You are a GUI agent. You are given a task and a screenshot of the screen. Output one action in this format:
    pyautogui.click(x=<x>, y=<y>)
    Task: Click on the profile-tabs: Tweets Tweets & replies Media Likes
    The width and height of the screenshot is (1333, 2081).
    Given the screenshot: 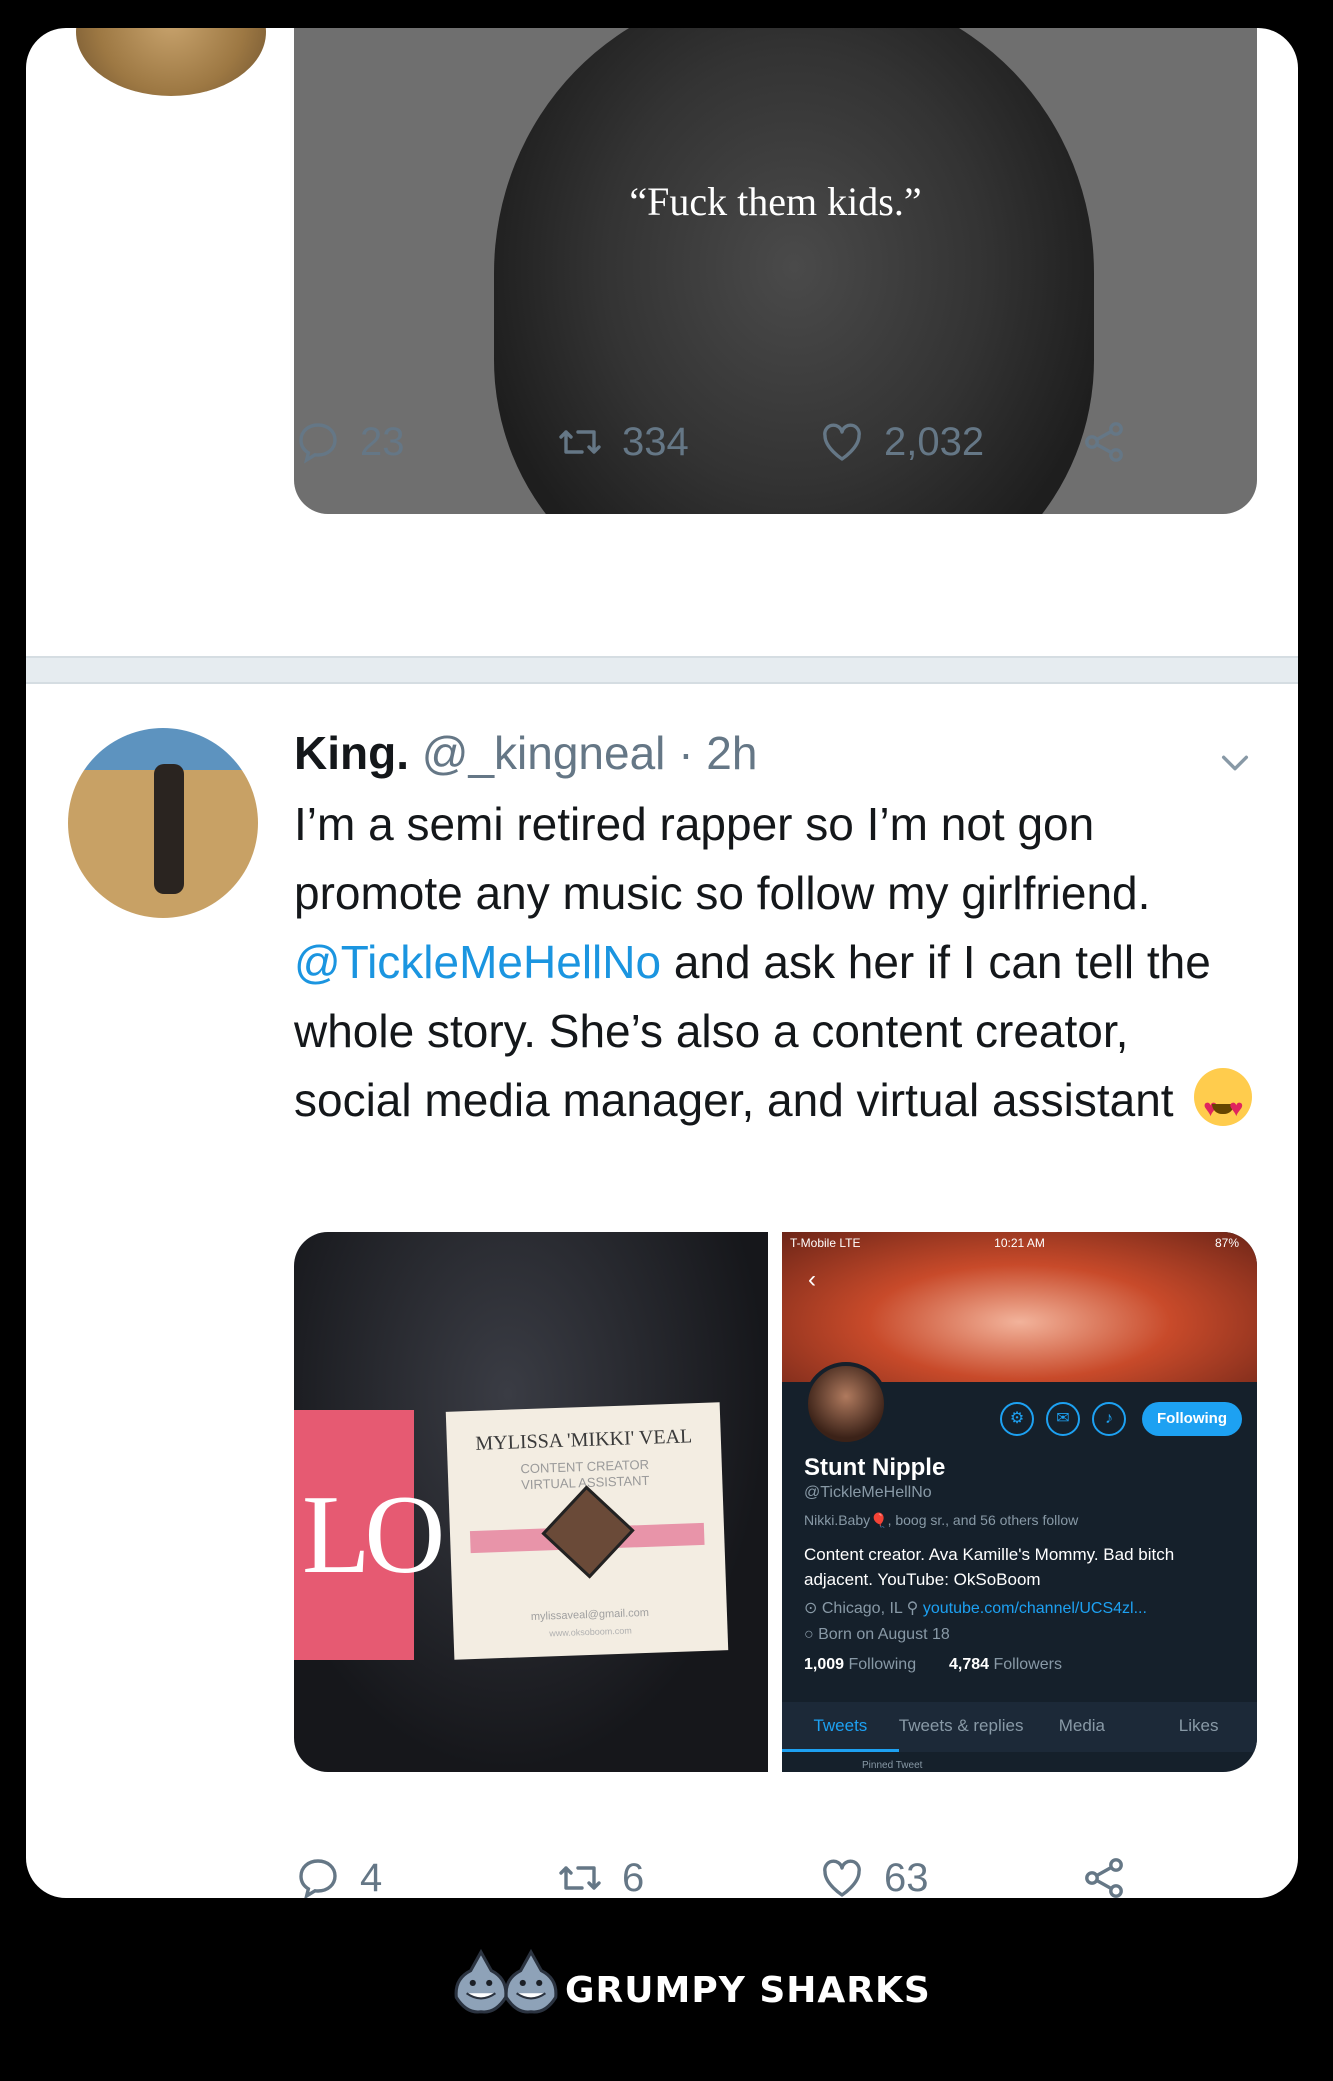 What is the action you would take?
    pyautogui.click(x=1019, y=1727)
    